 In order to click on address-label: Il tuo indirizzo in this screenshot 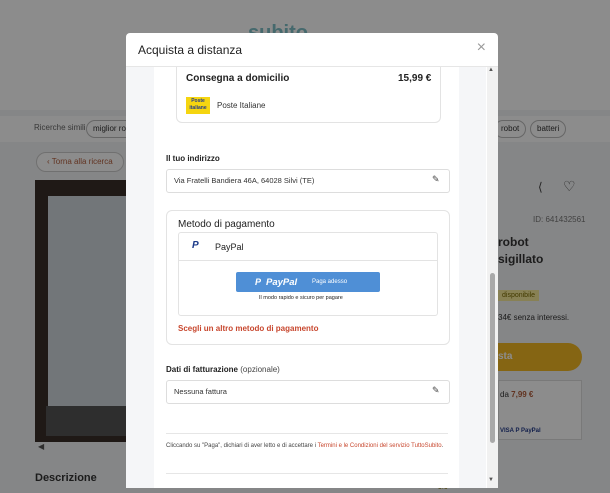, I will do `click(193, 158)`.